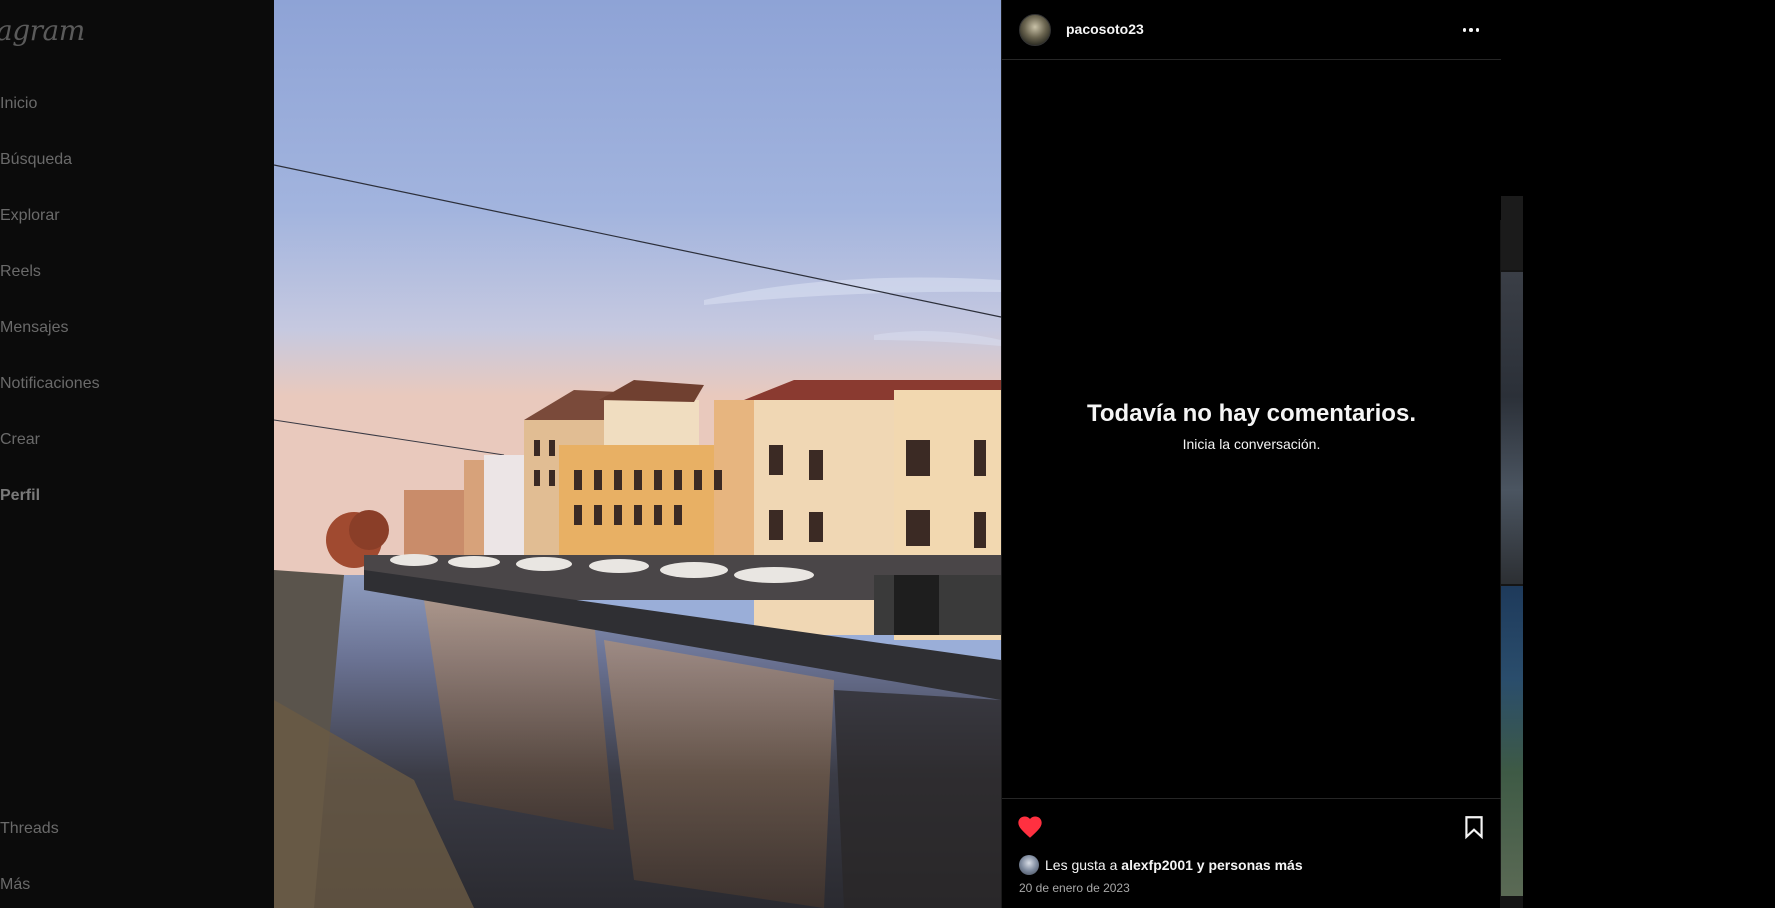 This screenshot has width=1775, height=908. I want to click on sidebar-item-reels: Reels, so click(20, 272).